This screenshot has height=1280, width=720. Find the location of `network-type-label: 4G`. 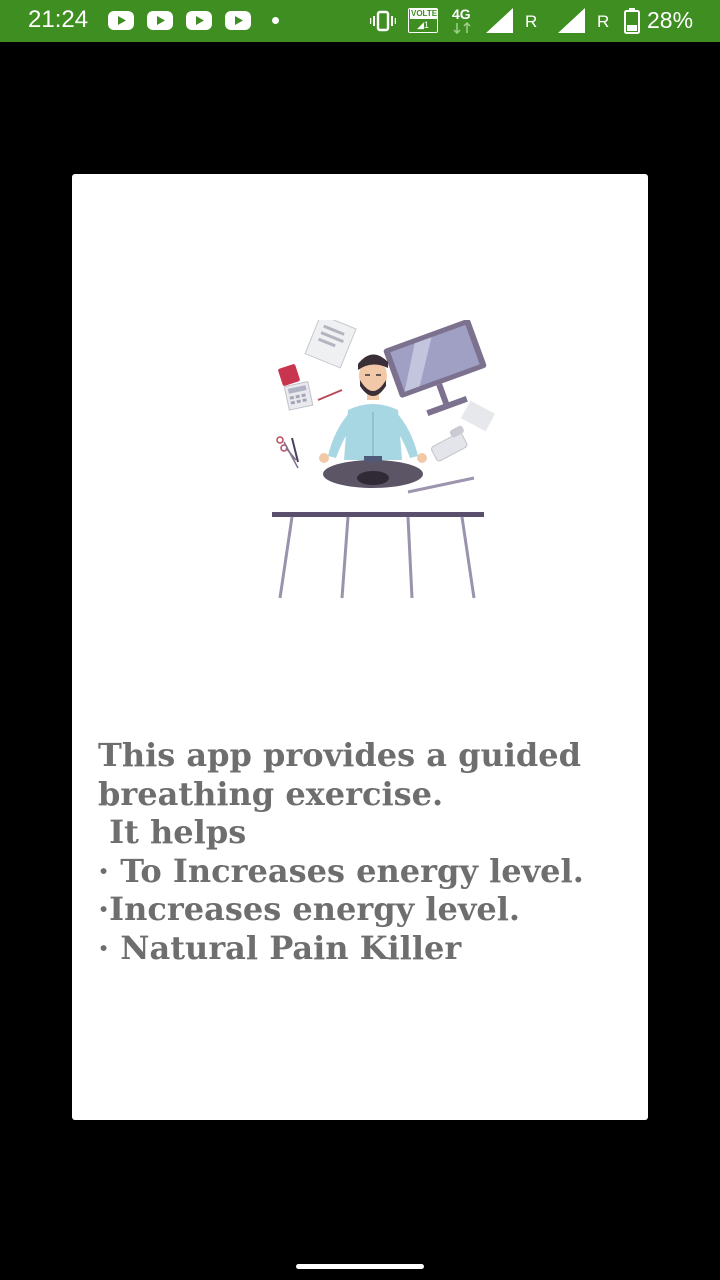

network-type-label: 4G is located at coordinates (461, 14).